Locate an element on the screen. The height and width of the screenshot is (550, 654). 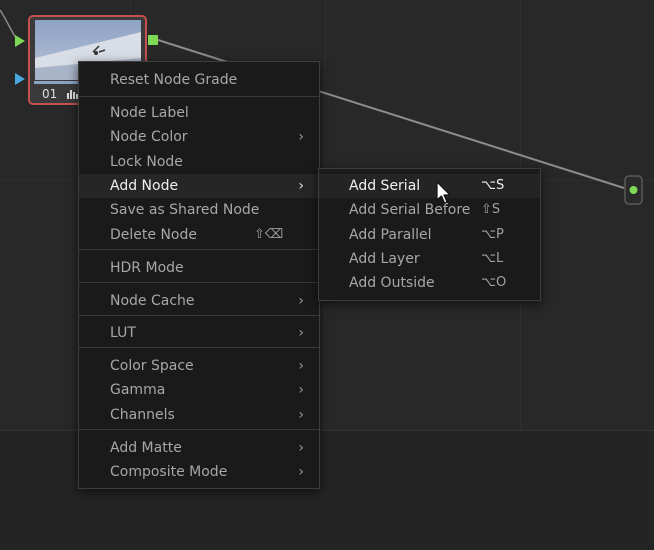
menu-item-label: LUT is located at coordinates (123, 333).